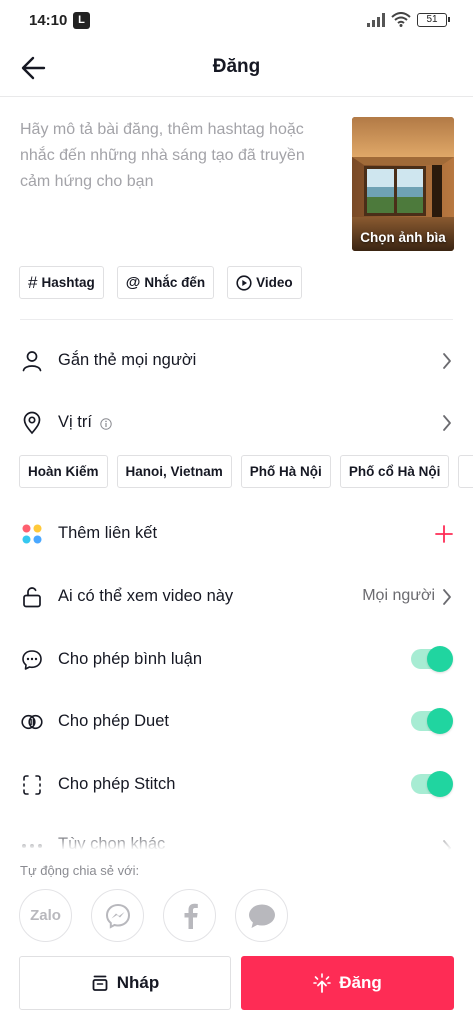 The height and width of the screenshot is (1024, 473). What do you see at coordinates (236, 723) in the screenshot?
I see `allow-duet-row: Cho phép Duet` at bounding box center [236, 723].